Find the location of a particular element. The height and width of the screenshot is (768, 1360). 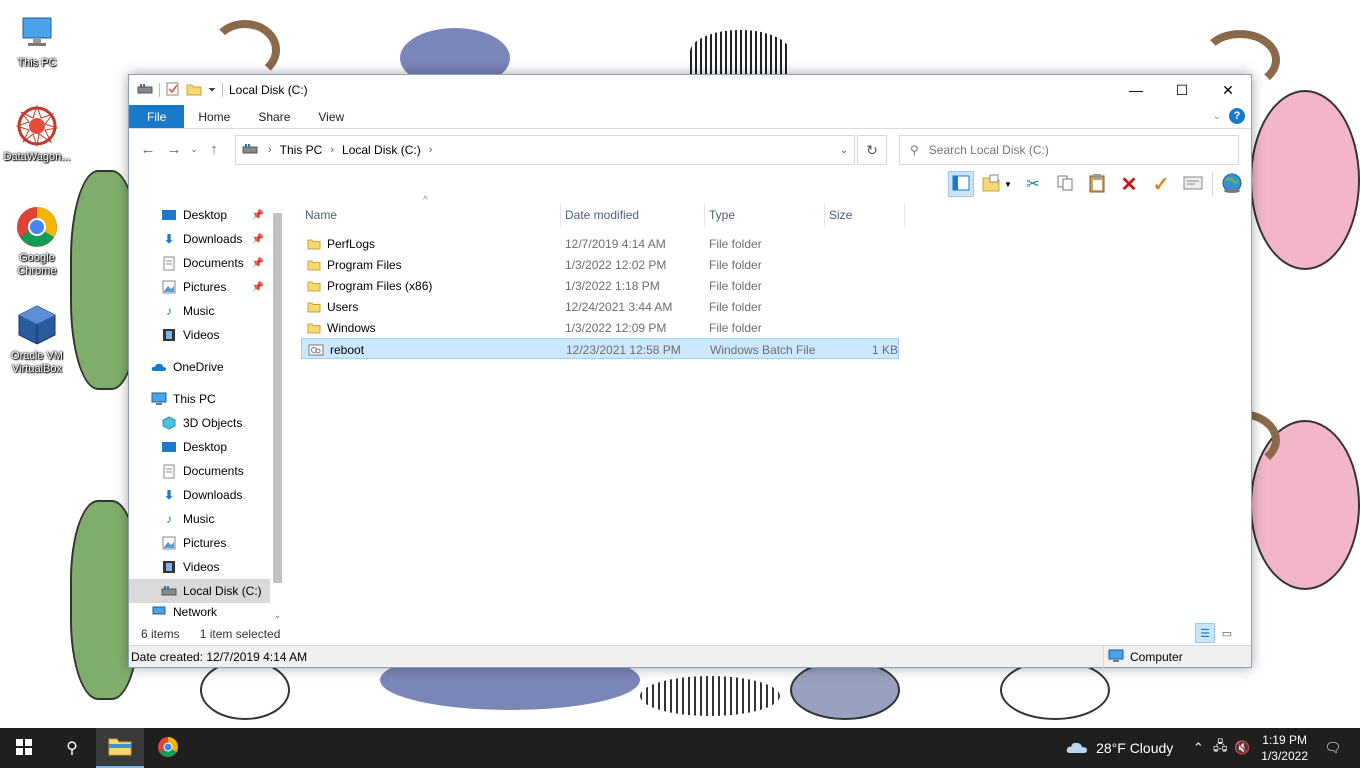

file-date: 1/3/2022 1:18 PM is located at coordinates (612, 285).